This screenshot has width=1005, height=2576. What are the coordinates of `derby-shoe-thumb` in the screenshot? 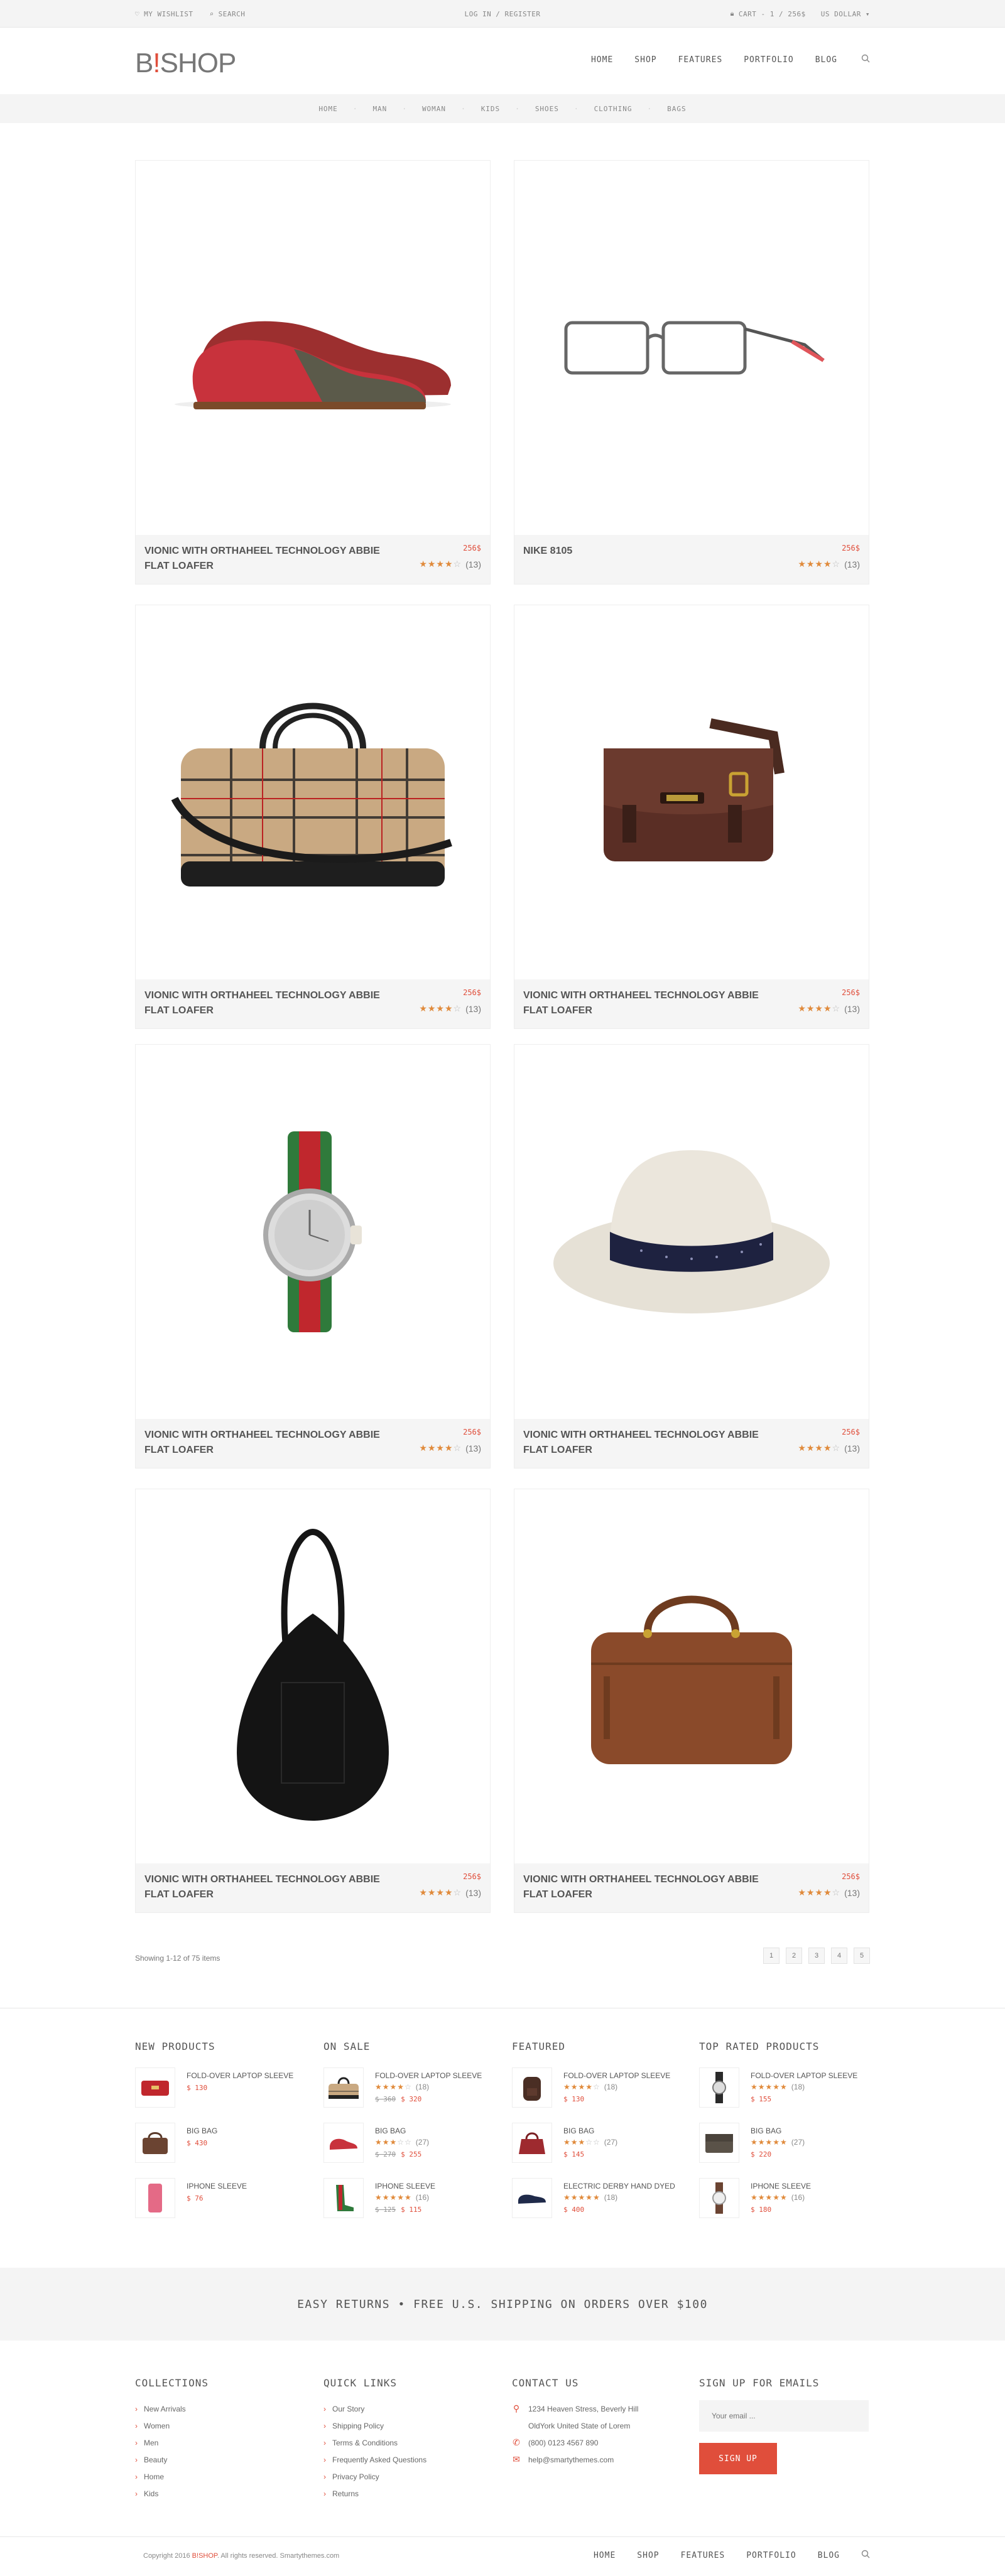 It's located at (532, 2198).